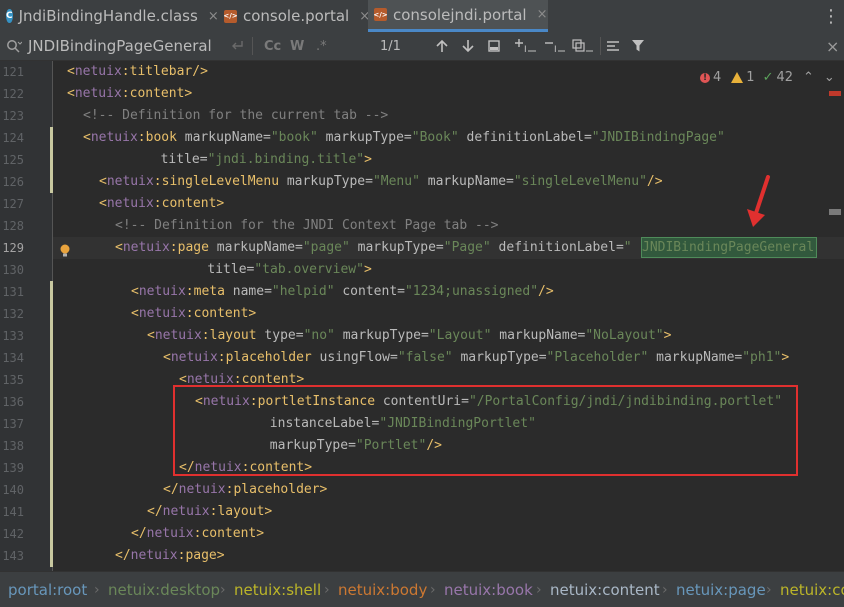 The image size is (844, 607). What do you see at coordinates (835, 93) in the screenshot?
I see `error-stripe-marker` at bounding box center [835, 93].